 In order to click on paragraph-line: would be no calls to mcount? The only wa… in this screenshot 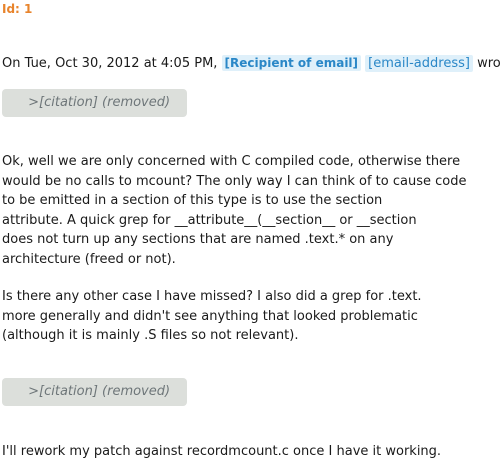, I will do `click(234, 181)`.